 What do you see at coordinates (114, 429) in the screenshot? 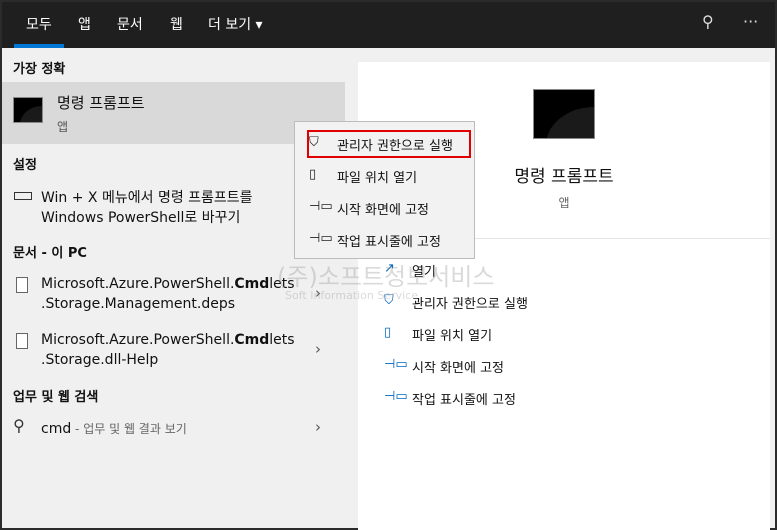
I see `web-search-label: cmd - 업무 및 웹 결과 보기` at bounding box center [114, 429].